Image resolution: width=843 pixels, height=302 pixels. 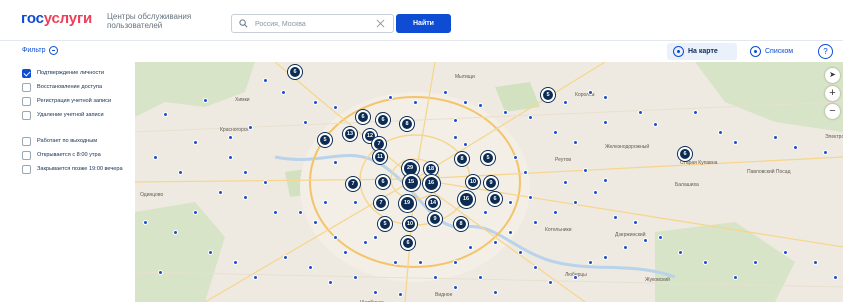 What do you see at coordinates (380, 23) in the screenshot?
I see `clear-icon` at bounding box center [380, 23].